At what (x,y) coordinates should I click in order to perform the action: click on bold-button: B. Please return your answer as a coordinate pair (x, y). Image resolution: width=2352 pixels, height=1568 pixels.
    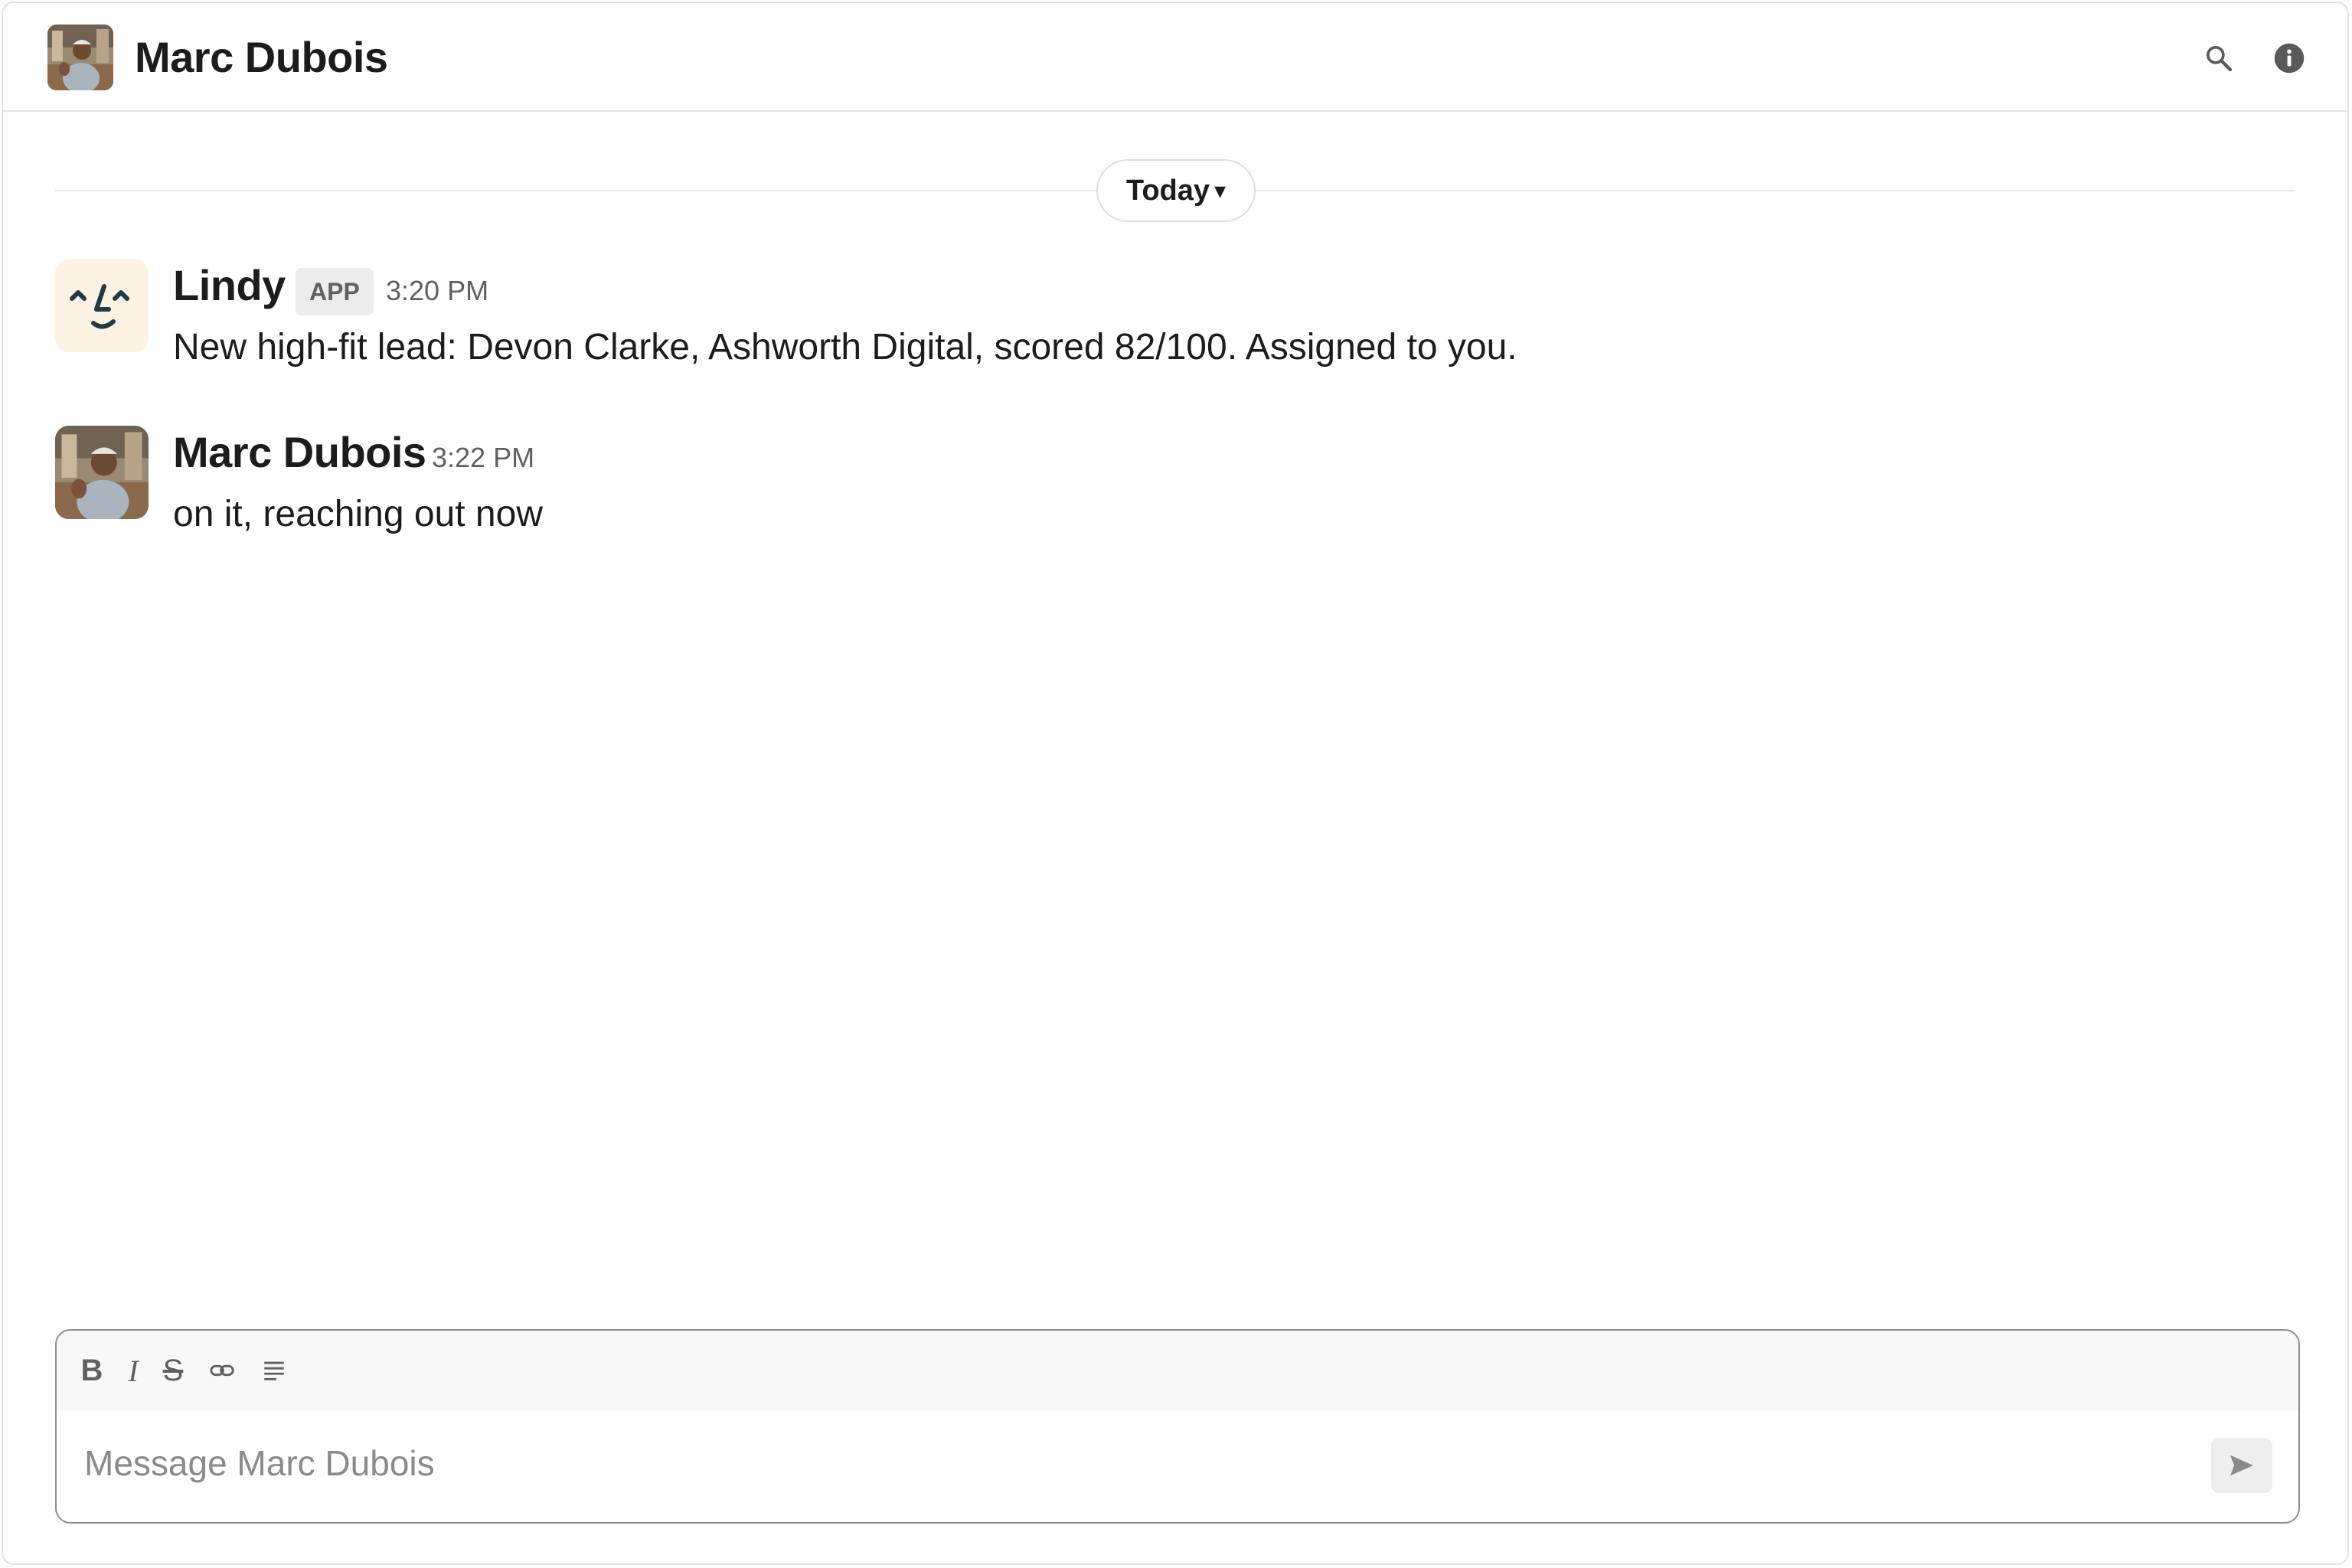
    Looking at the image, I should click on (91, 1370).